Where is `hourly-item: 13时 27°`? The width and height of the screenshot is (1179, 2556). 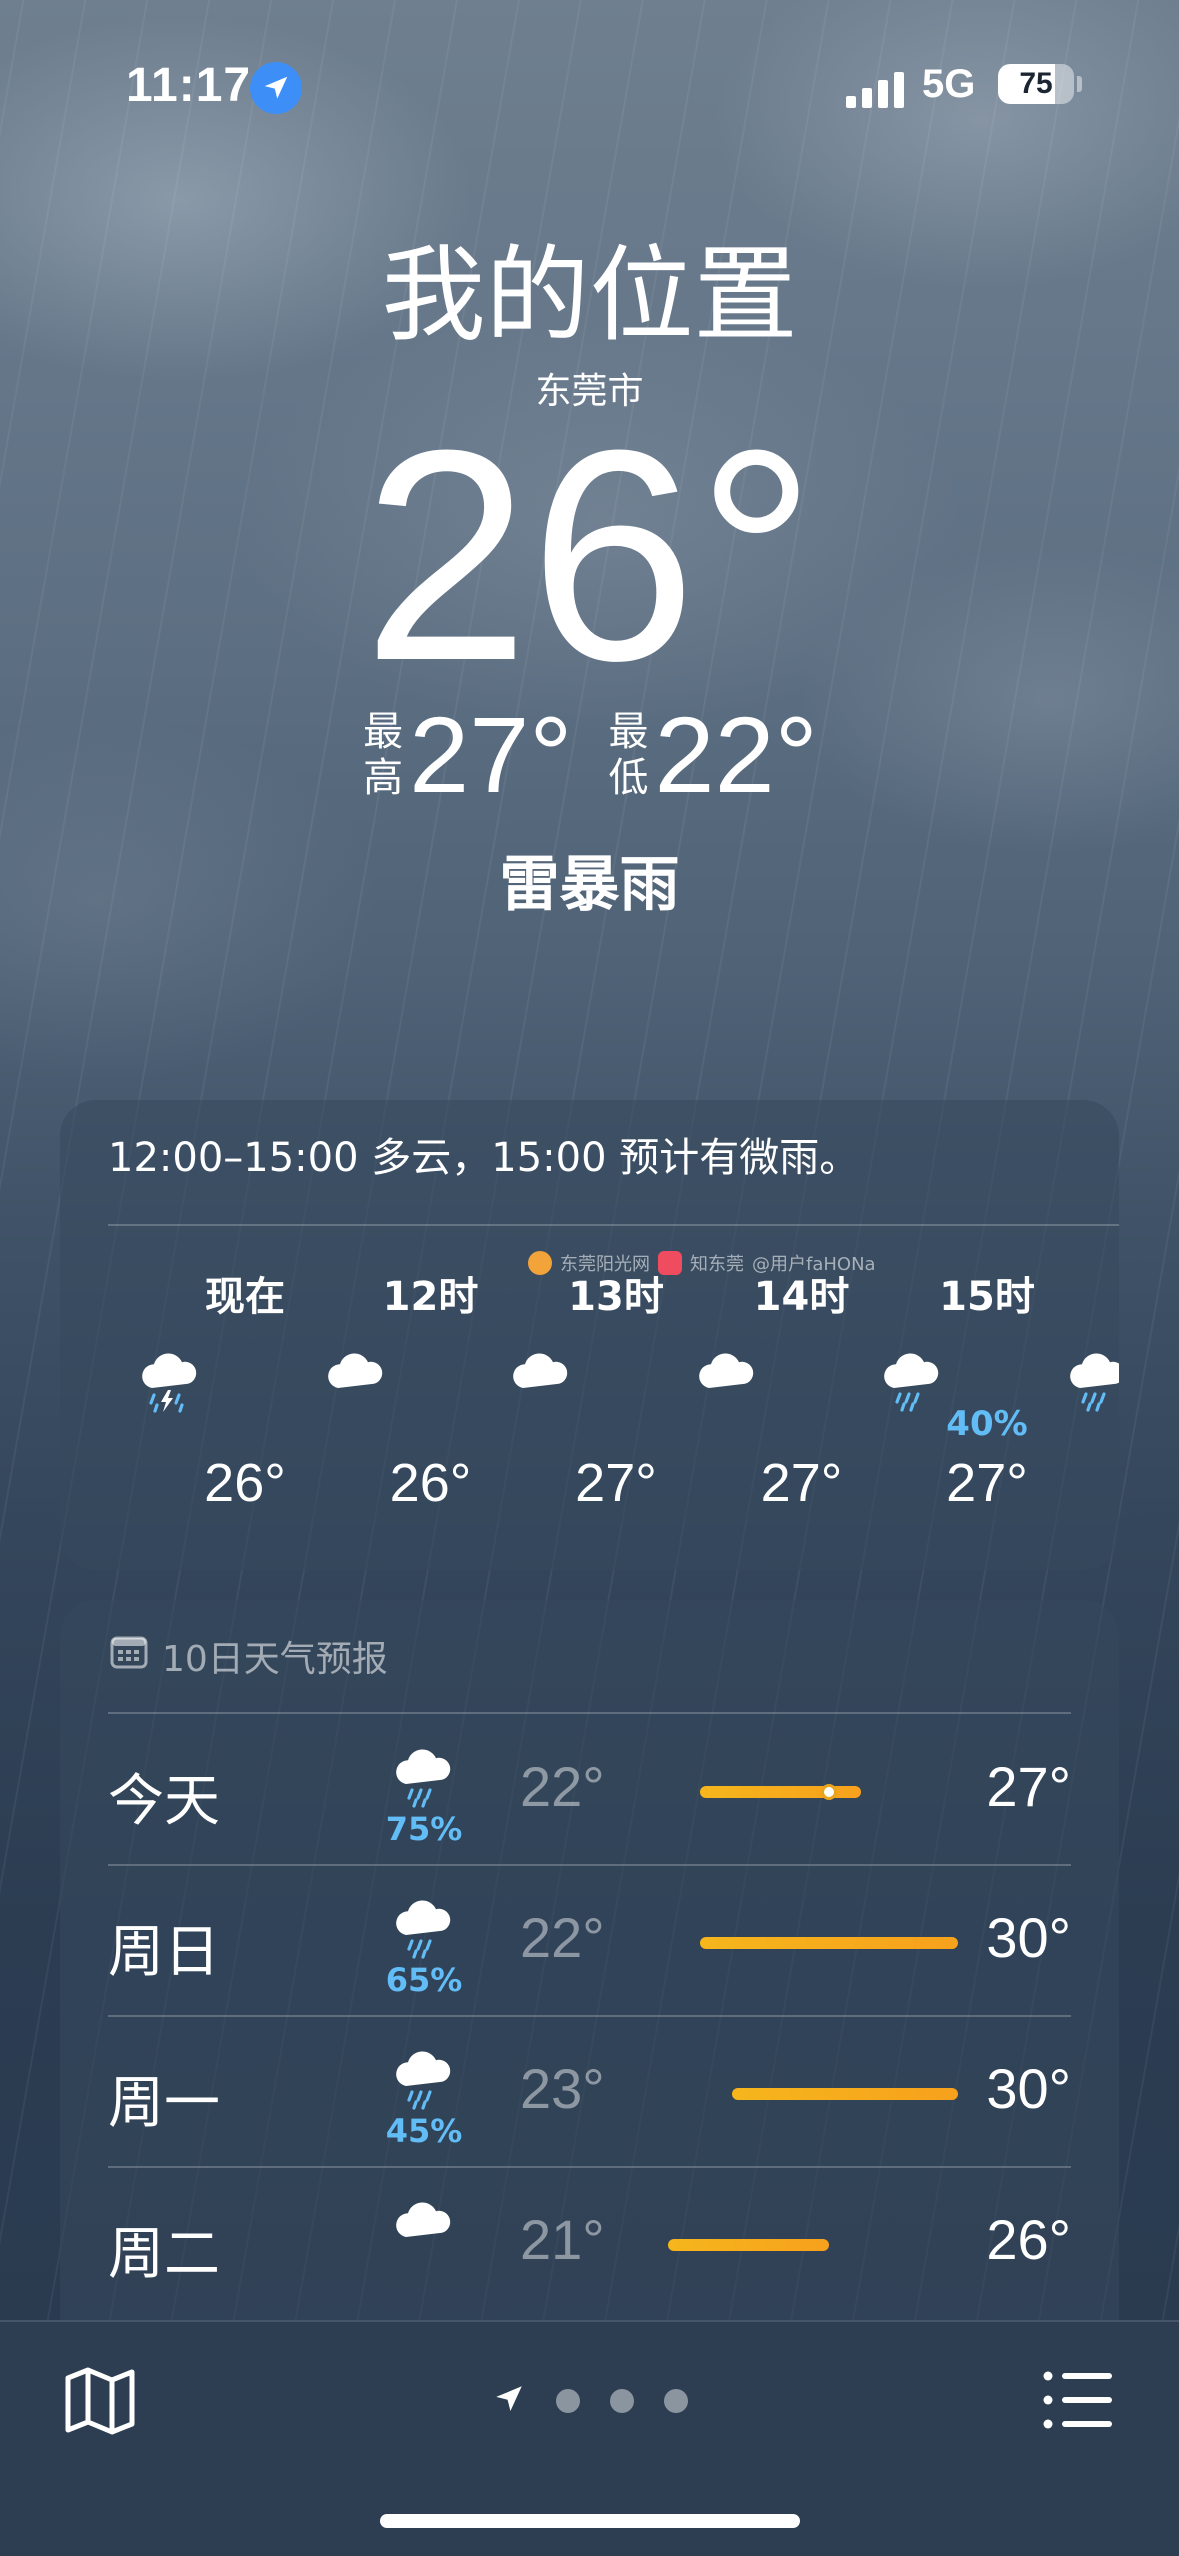
hourly-item: 13时 27° is located at coordinates (565, 1402).